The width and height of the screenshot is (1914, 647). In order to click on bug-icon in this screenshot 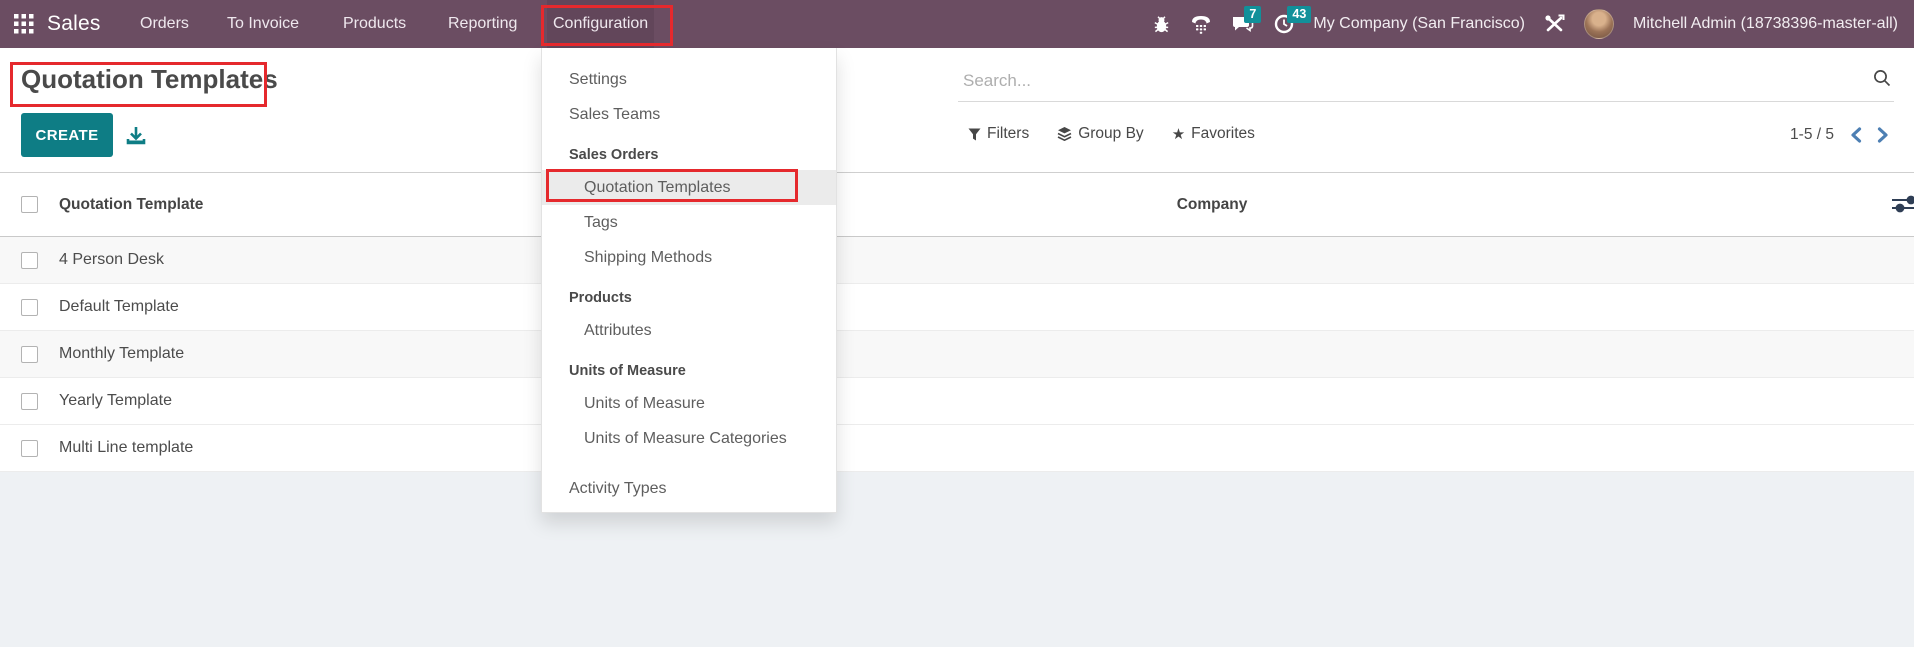, I will do `click(1161, 24)`.